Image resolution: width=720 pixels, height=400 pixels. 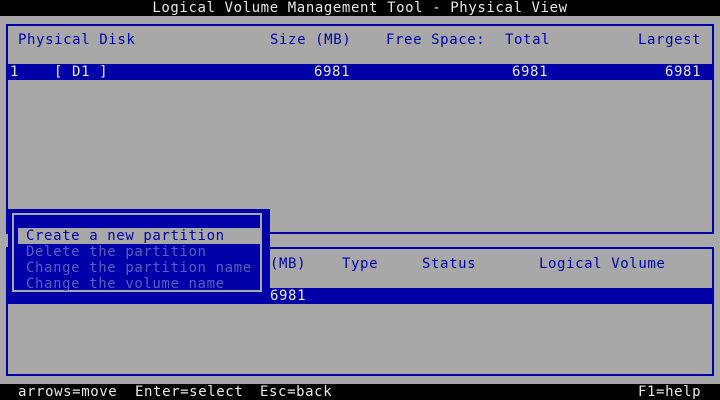 What do you see at coordinates (332, 72) in the screenshot?
I see `disk-size: 6981` at bounding box center [332, 72].